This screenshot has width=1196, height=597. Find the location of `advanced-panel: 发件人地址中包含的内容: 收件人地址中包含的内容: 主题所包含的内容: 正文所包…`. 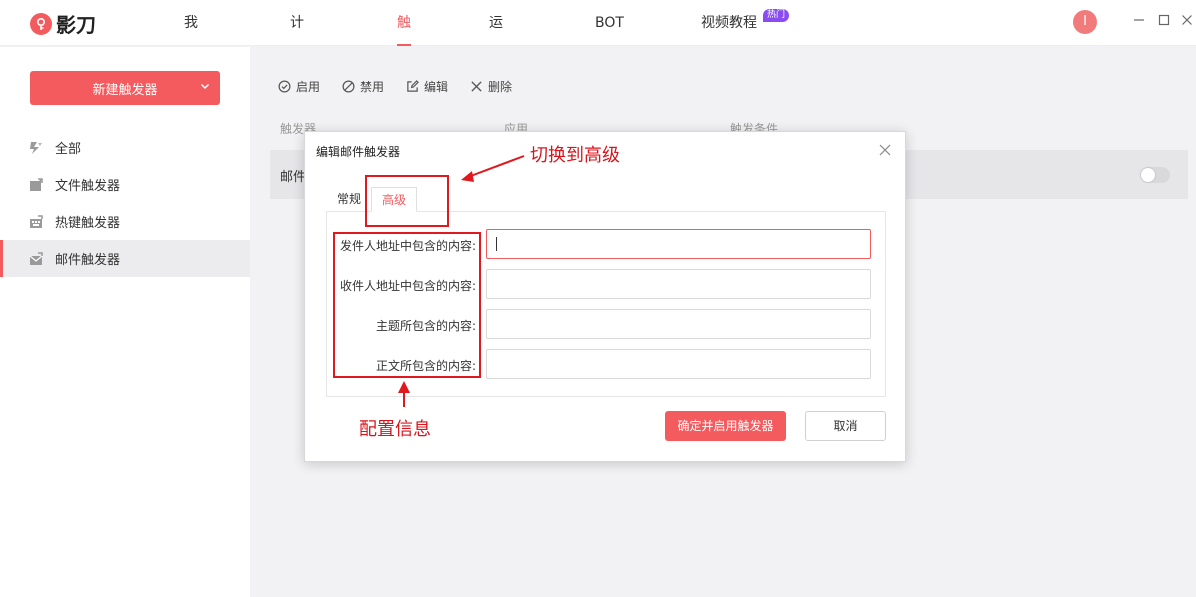

advanced-panel: 发件人地址中包含的内容: 收件人地址中包含的内容: 主题所包含的内容: 正文所包… is located at coordinates (606, 304).